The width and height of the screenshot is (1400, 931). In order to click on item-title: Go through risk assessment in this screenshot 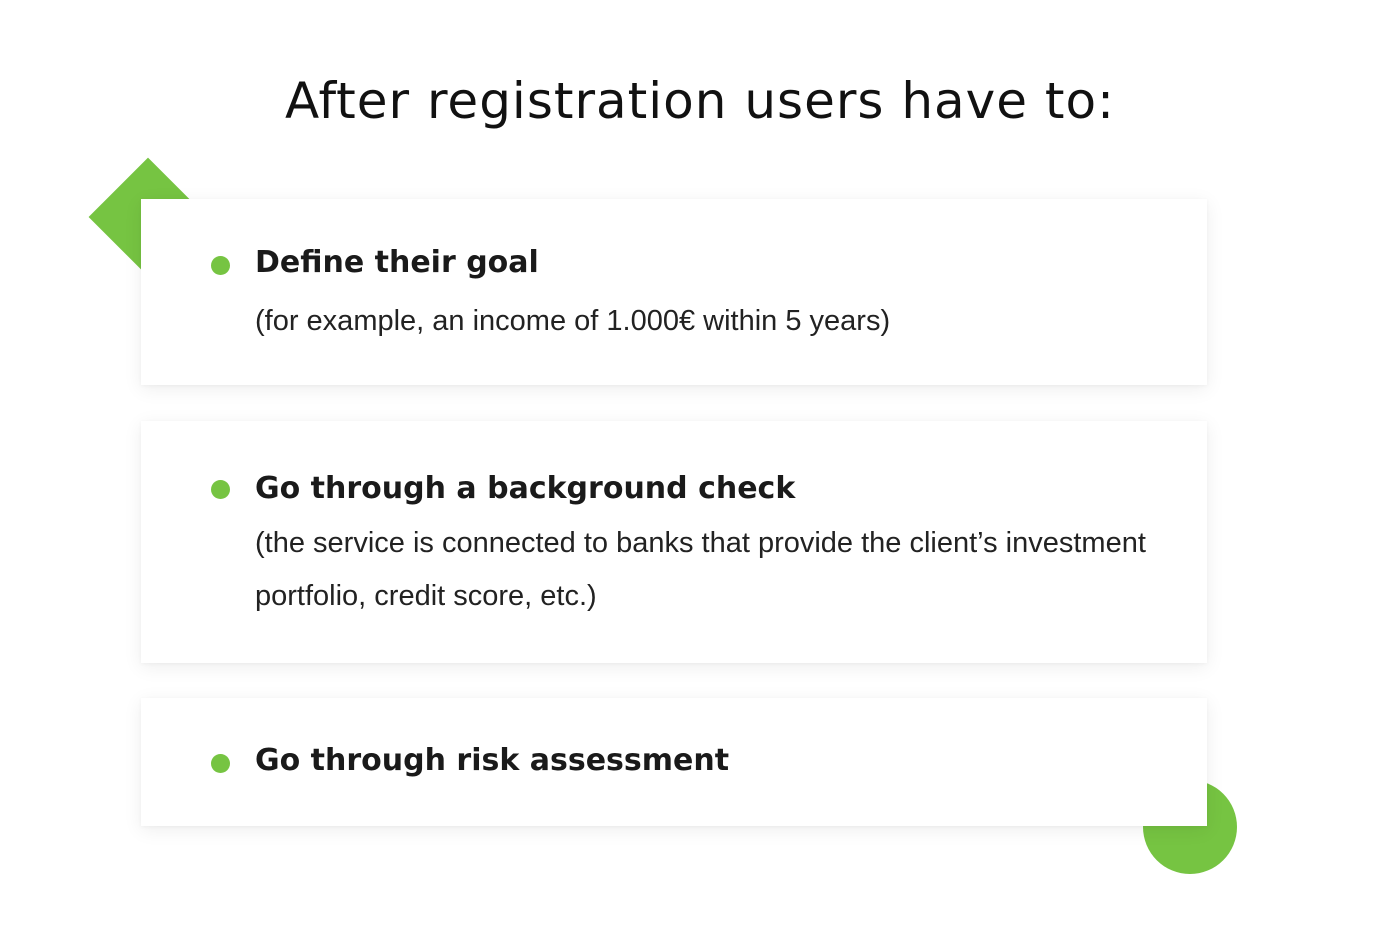, I will do `click(492, 760)`.